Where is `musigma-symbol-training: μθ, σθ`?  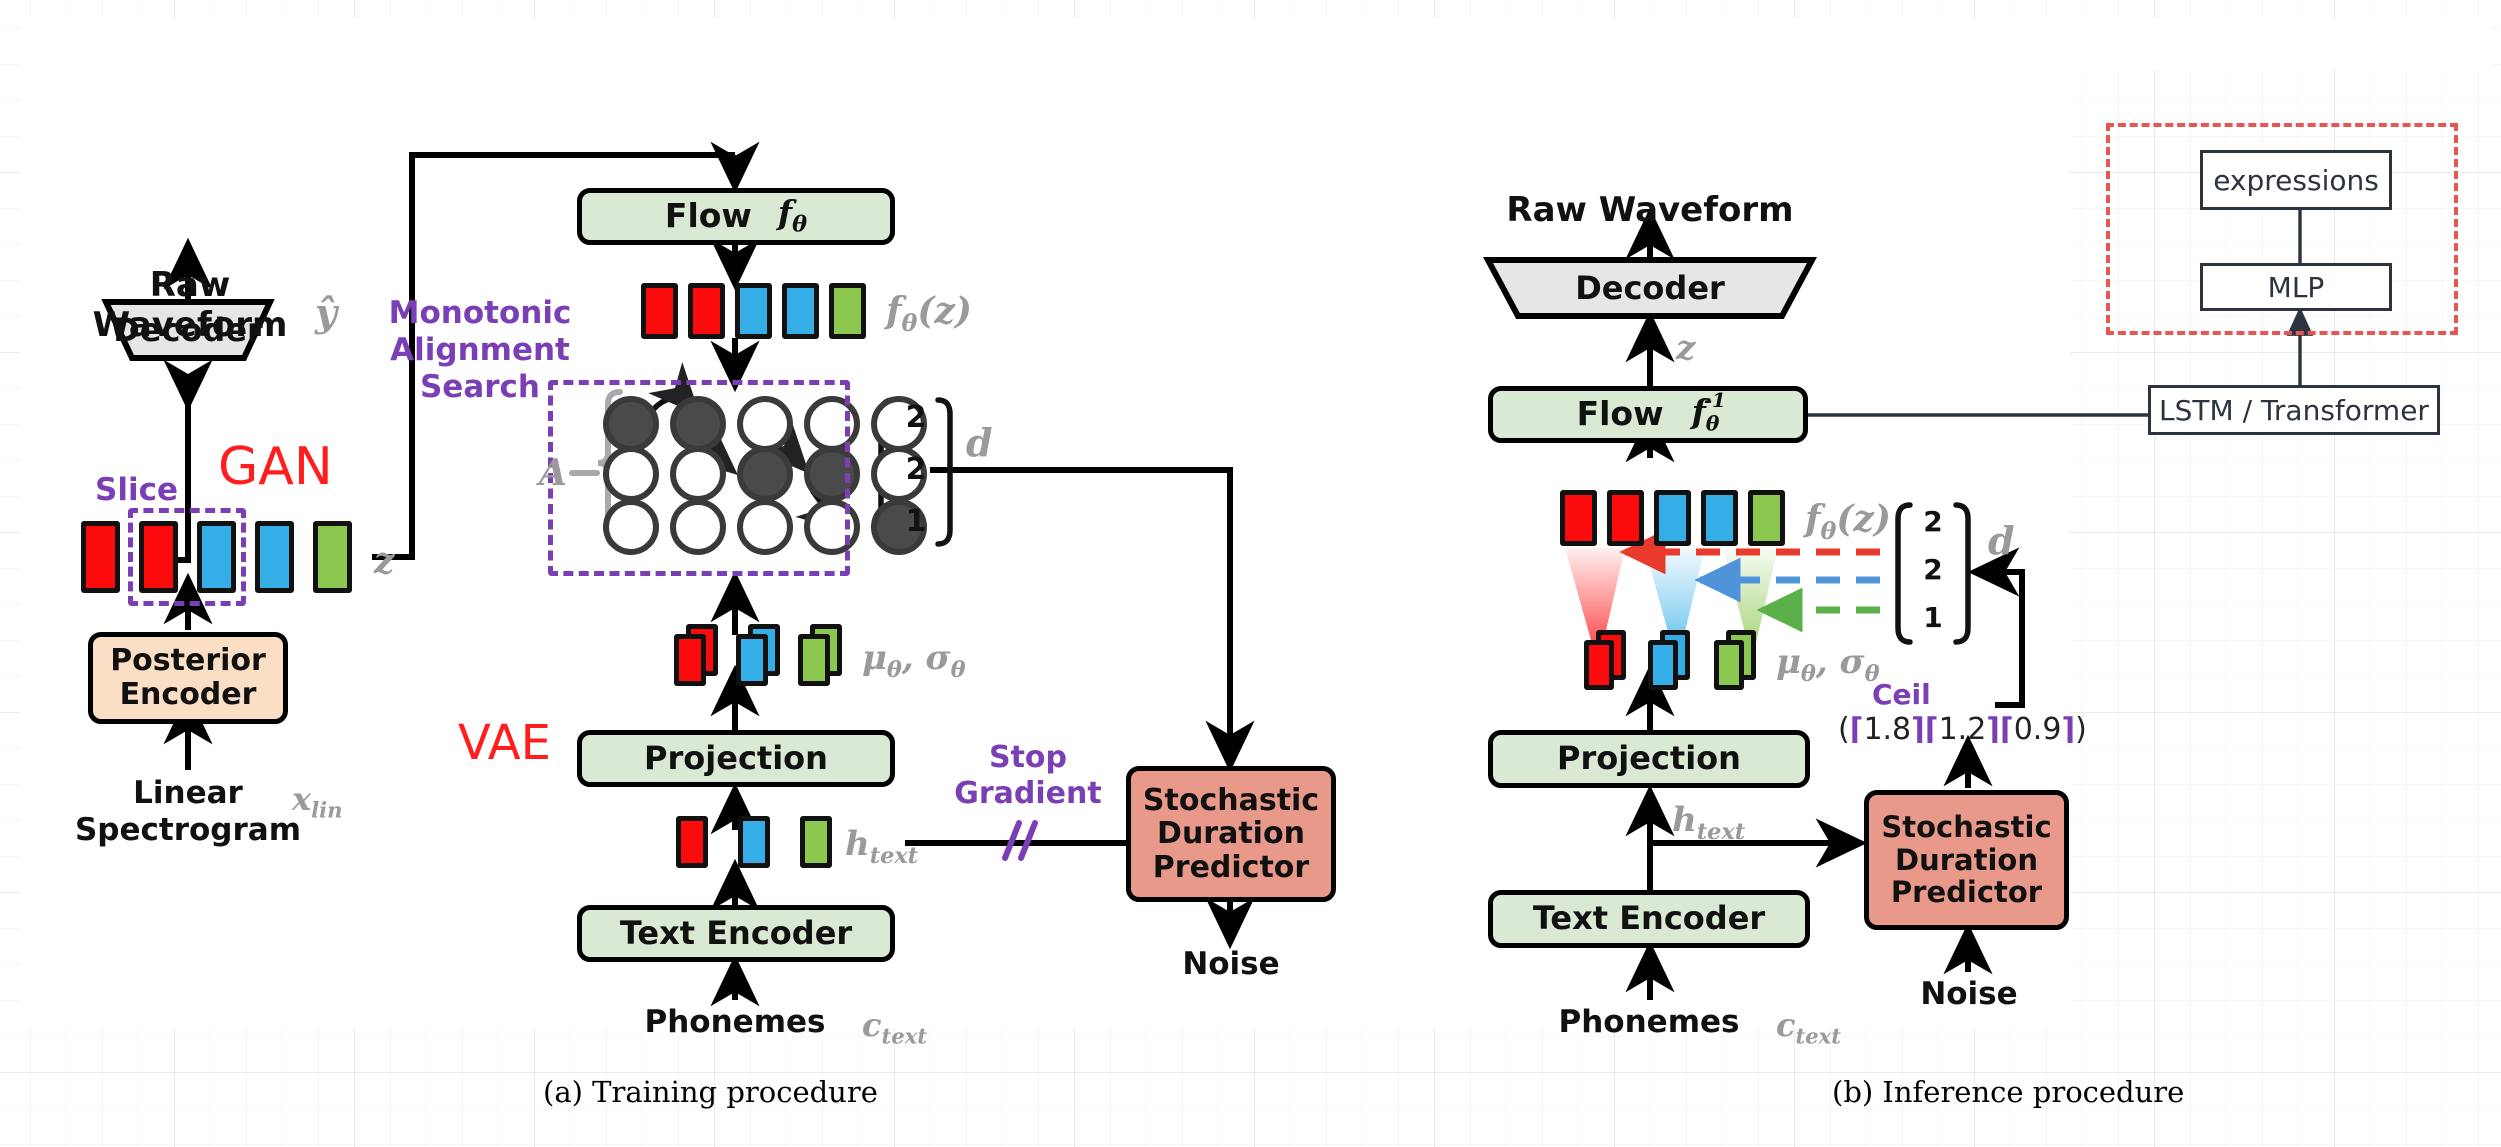
musigma-symbol-training: μθ, σθ is located at coordinates (914, 660).